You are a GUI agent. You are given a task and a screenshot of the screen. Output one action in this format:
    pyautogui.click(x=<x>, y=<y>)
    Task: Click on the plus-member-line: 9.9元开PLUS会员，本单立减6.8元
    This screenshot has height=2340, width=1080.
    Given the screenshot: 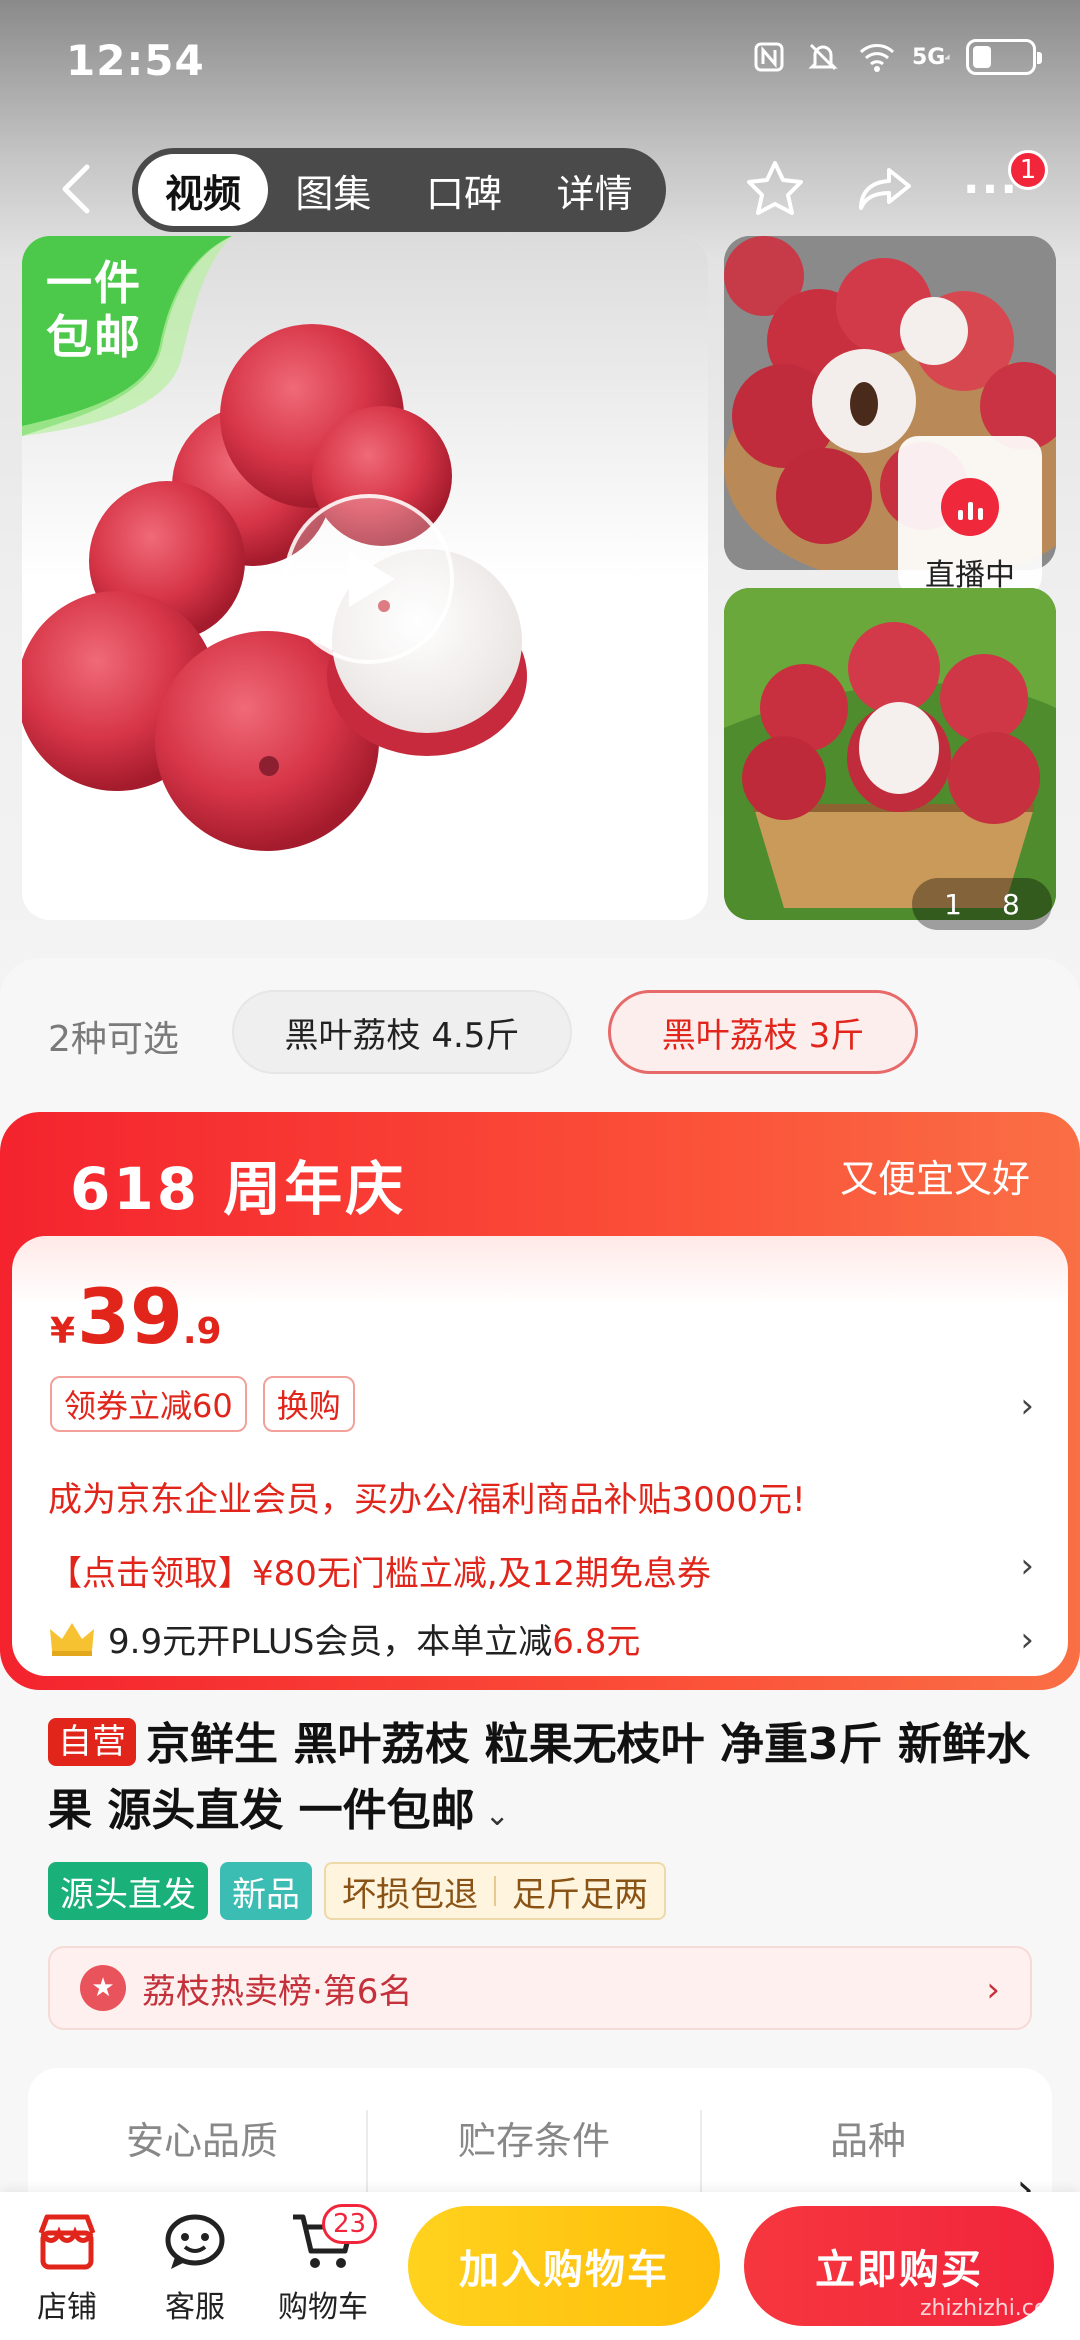 What is the action you would take?
    pyautogui.click(x=344, y=1638)
    